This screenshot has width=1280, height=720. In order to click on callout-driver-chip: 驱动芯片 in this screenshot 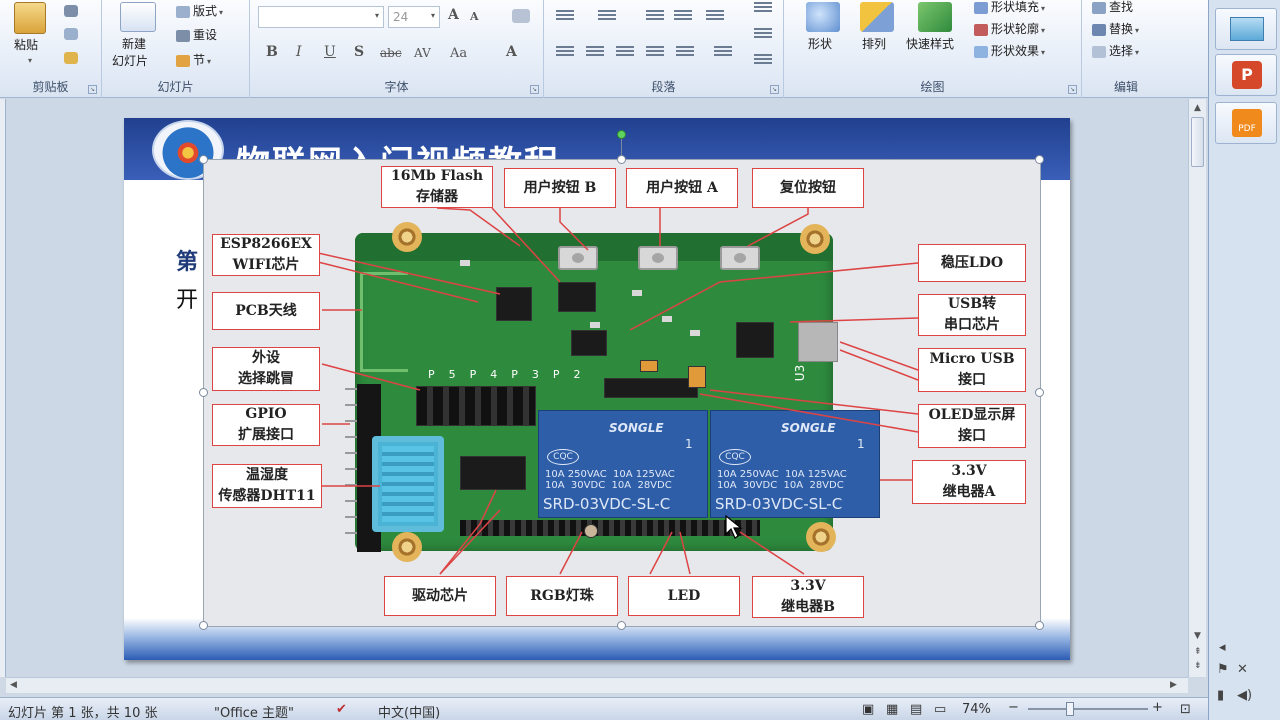, I will do `click(440, 596)`.